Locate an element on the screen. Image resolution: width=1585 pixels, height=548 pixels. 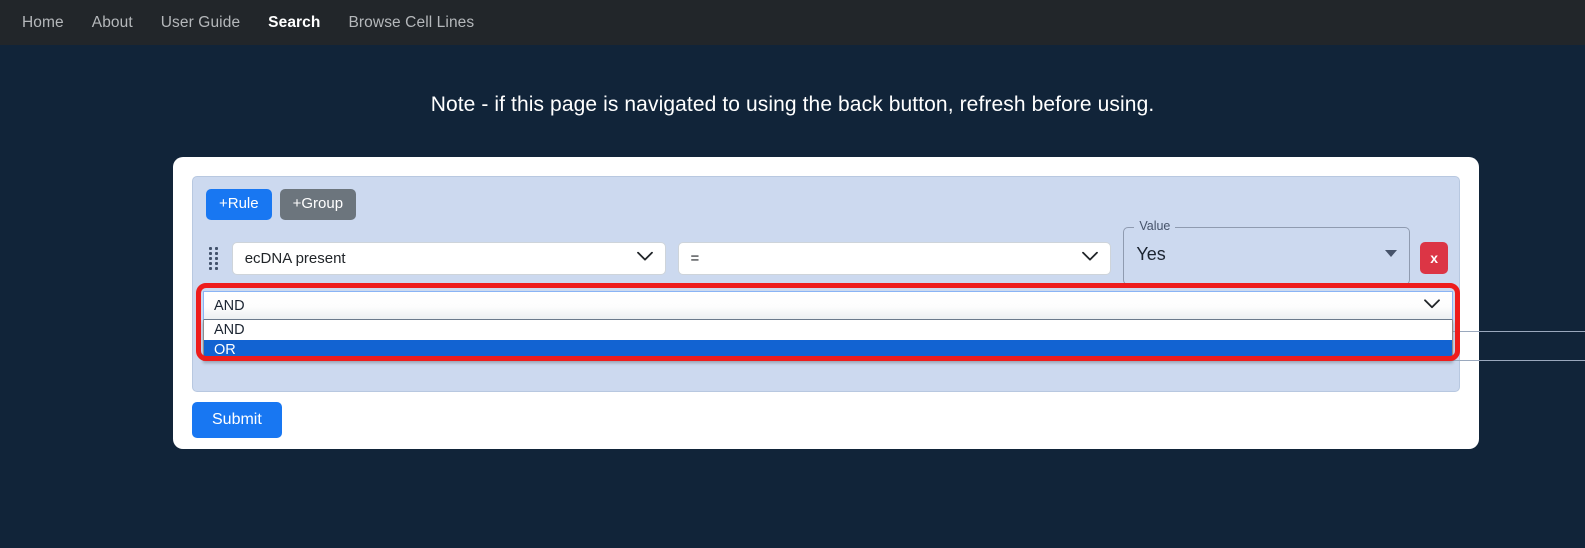
drag-handle-icon is located at coordinates (214, 258).